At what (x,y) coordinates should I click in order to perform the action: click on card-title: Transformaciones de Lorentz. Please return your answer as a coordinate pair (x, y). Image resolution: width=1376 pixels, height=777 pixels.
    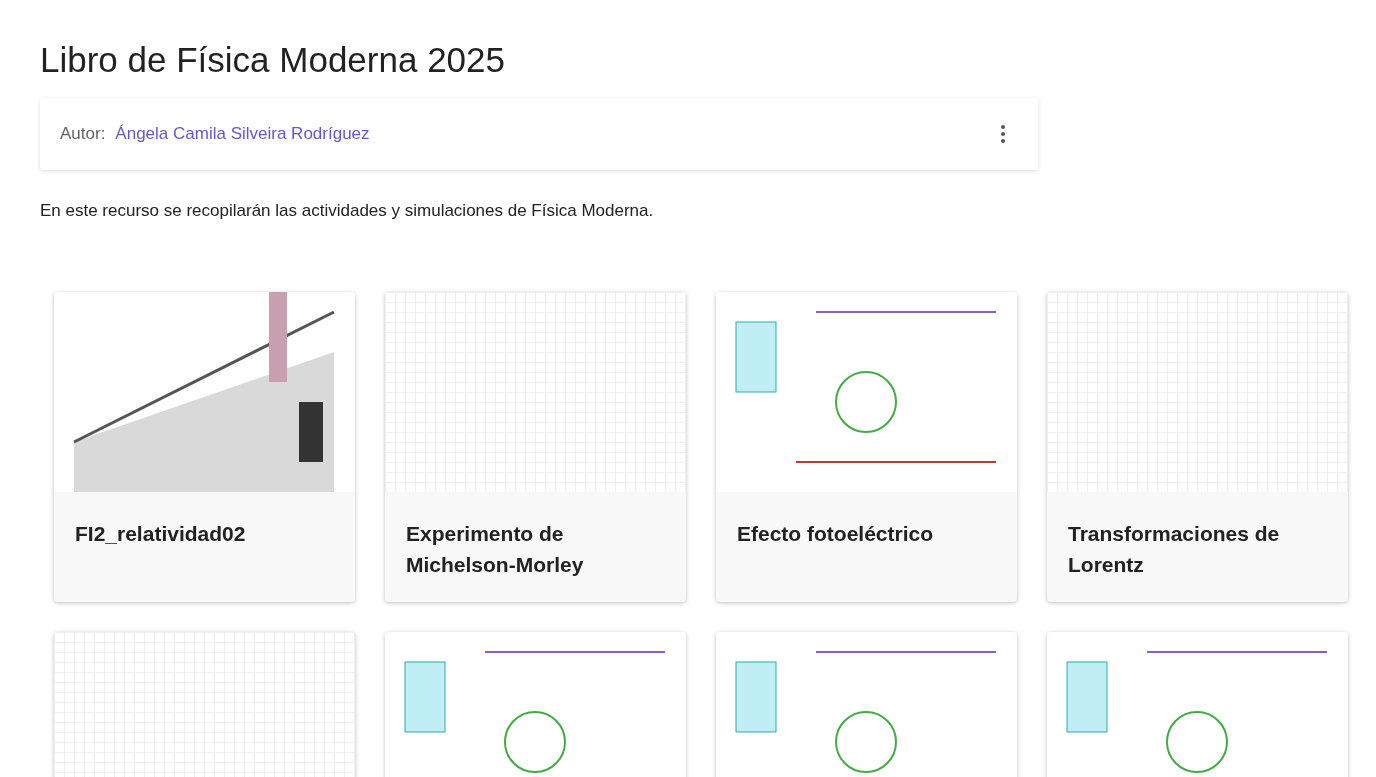
    Looking at the image, I should click on (1174, 549).